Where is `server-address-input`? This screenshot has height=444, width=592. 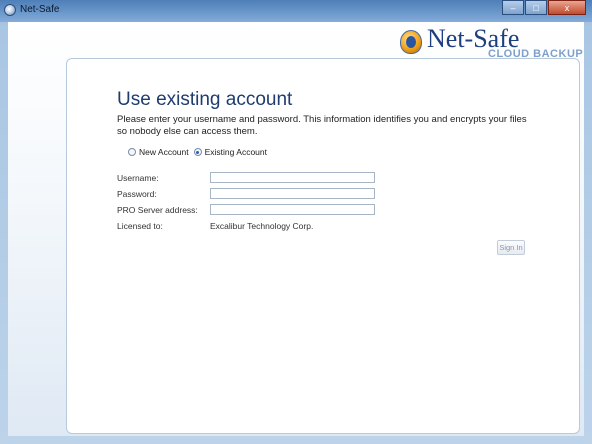
server-address-input is located at coordinates (292, 209).